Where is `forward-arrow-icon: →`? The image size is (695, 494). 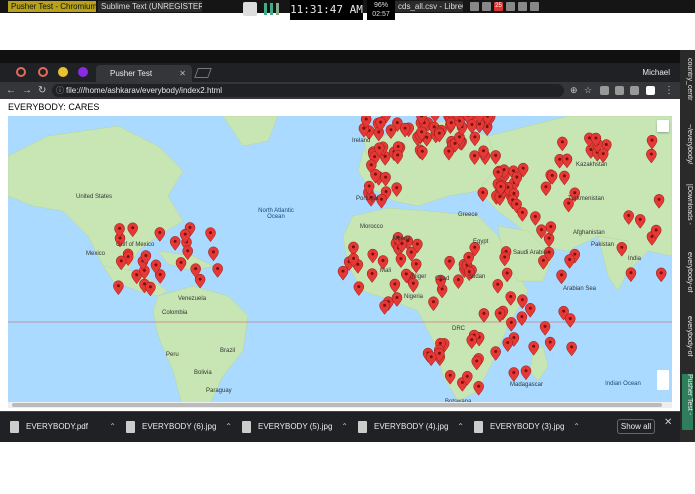 forward-arrow-icon: → is located at coordinates (27, 90).